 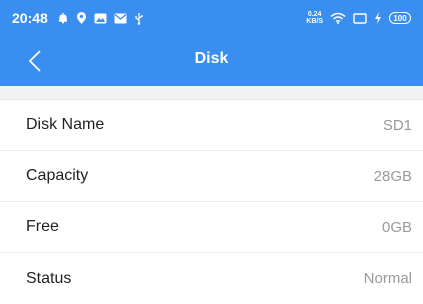 What do you see at coordinates (30, 18) in the screenshot?
I see `clock: 20:48` at bounding box center [30, 18].